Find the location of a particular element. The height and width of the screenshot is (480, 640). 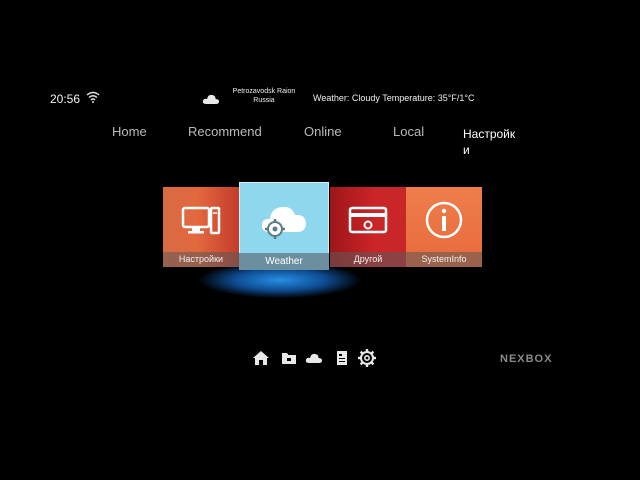

tab-settings: Настройк и is located at coordinates (493, 142).